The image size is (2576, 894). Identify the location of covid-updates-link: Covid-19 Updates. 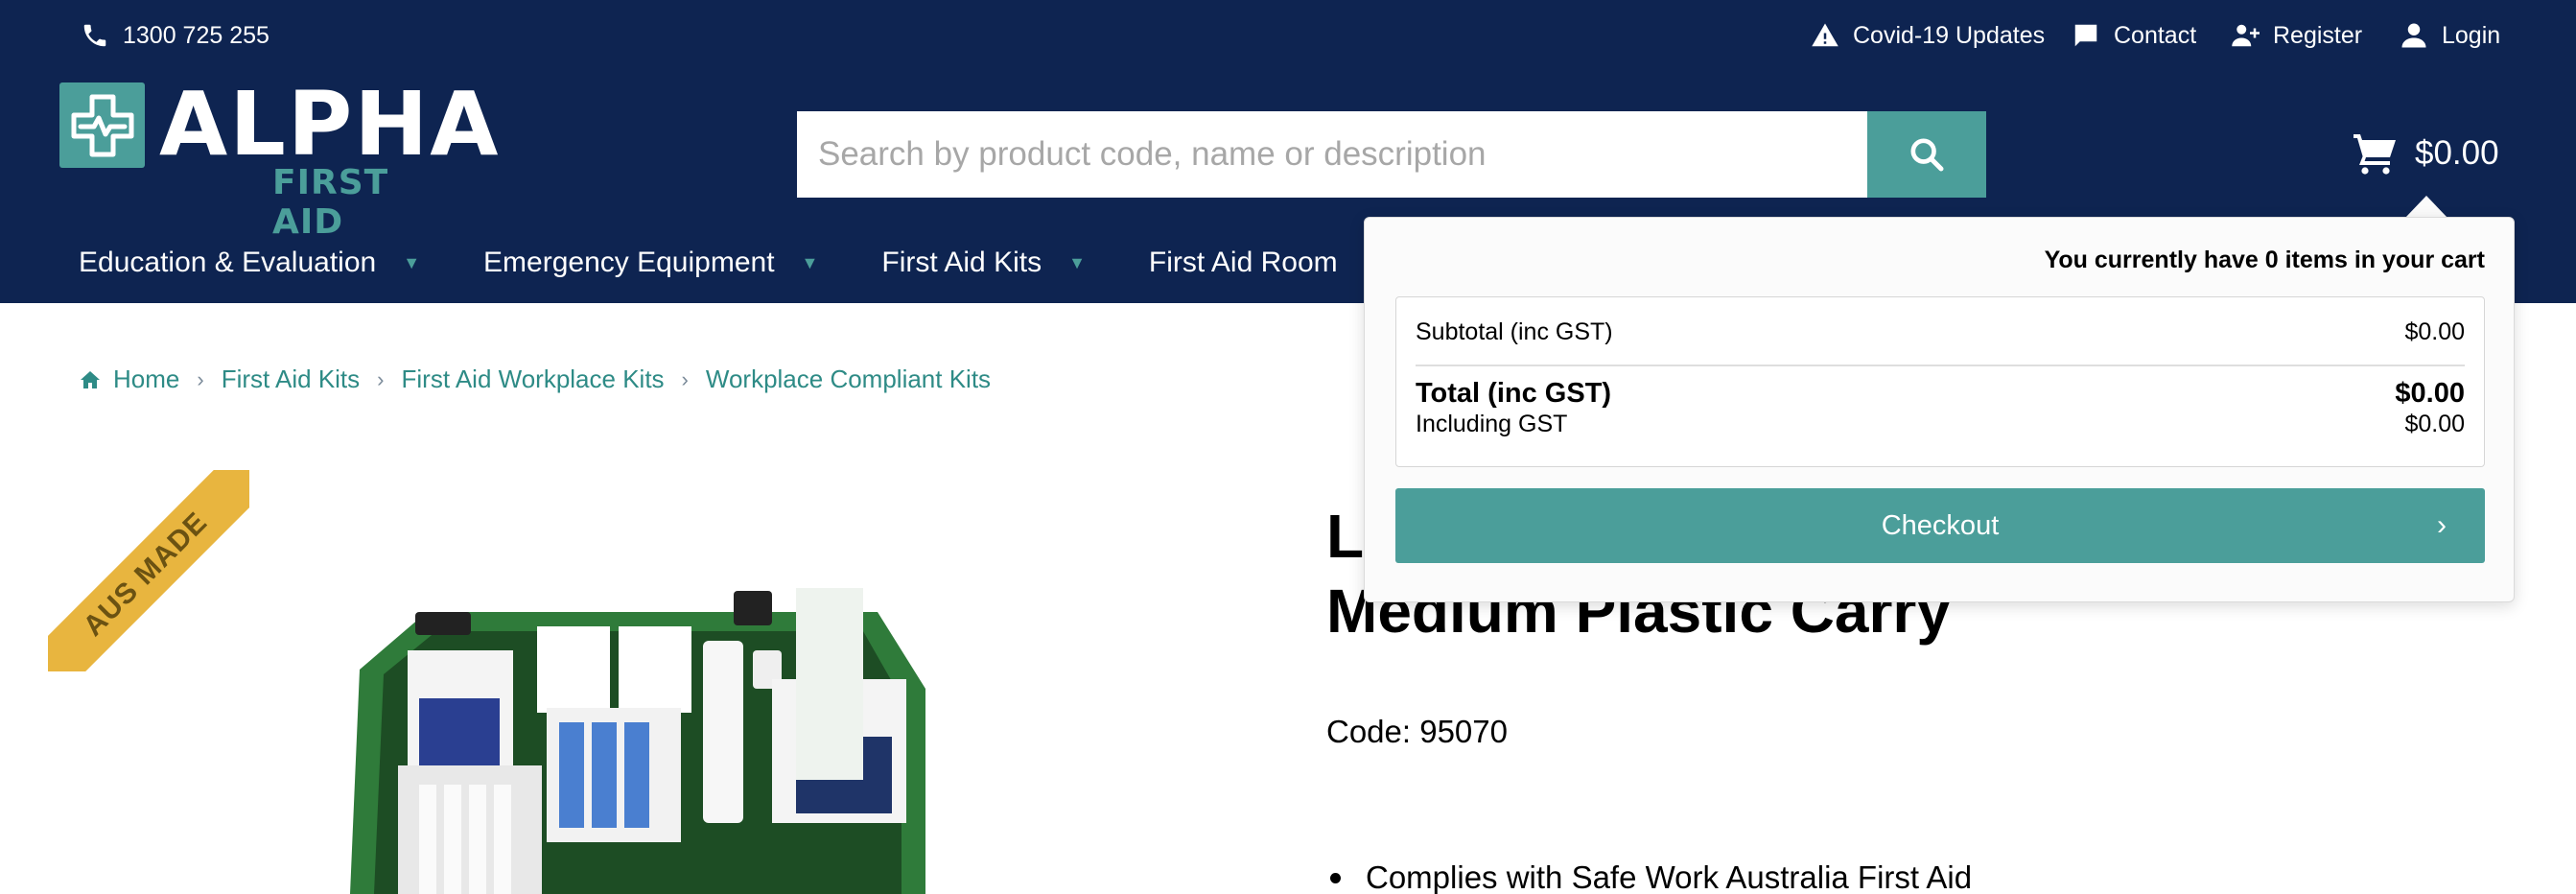
(1928, 35).